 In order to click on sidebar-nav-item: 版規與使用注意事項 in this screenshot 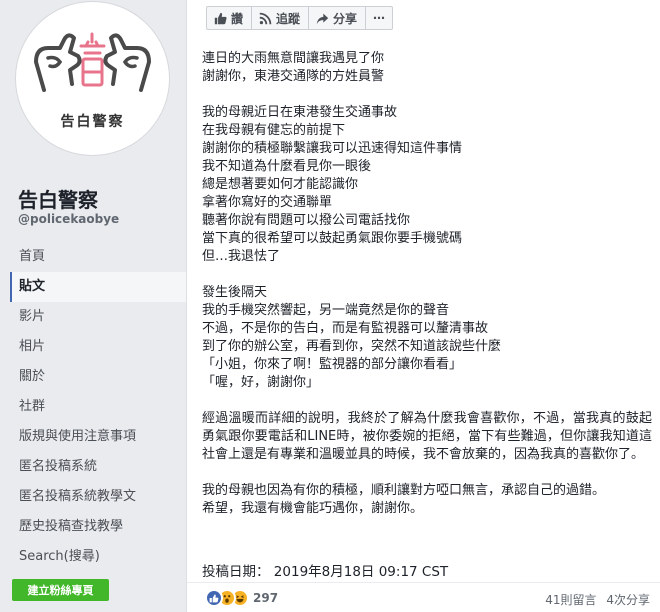, I will do `click(98, 437)`.